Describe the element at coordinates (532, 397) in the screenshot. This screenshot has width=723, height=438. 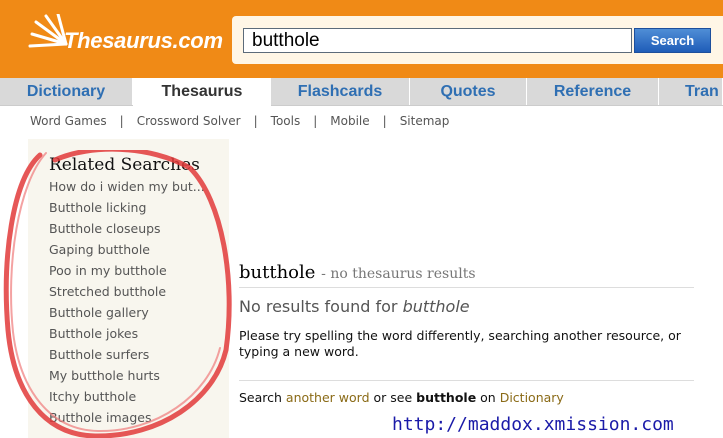
I see `dictionary-link: Dictionary` at that location.